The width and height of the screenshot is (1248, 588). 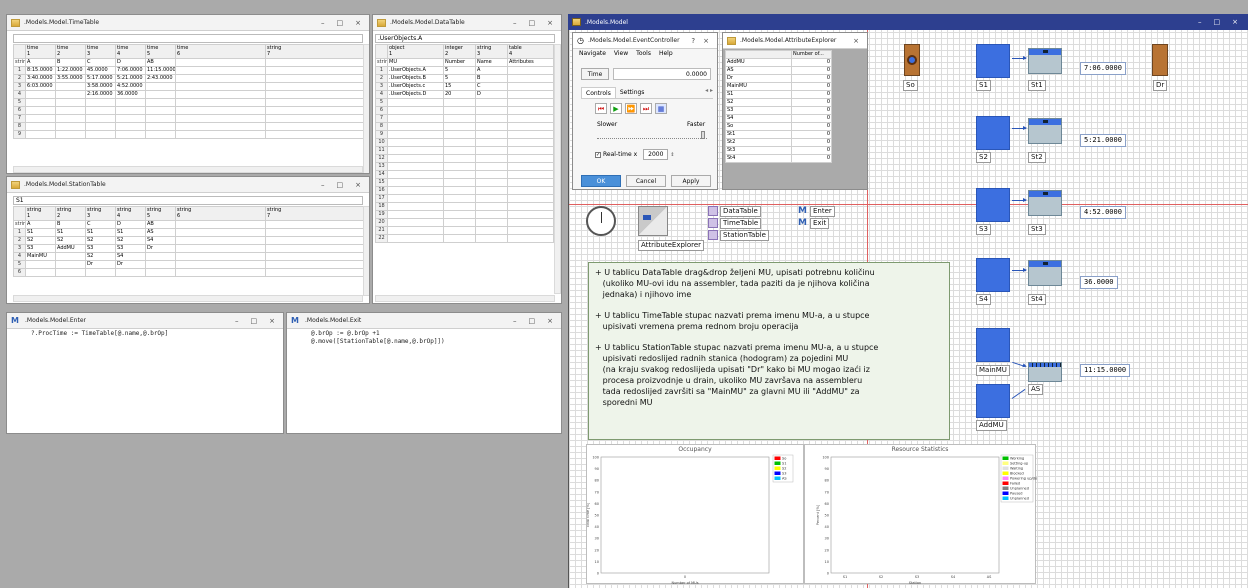 I want to click on enter-code-editor: ?.ProcTime := TimeTable[@.name,@.brOp], so click(x=99, y=334).